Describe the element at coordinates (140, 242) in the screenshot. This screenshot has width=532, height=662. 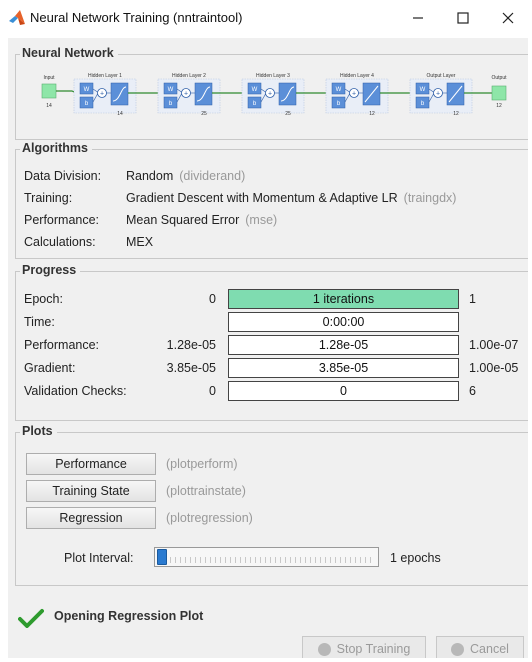
I see `calculations-value: MEX` at that location.